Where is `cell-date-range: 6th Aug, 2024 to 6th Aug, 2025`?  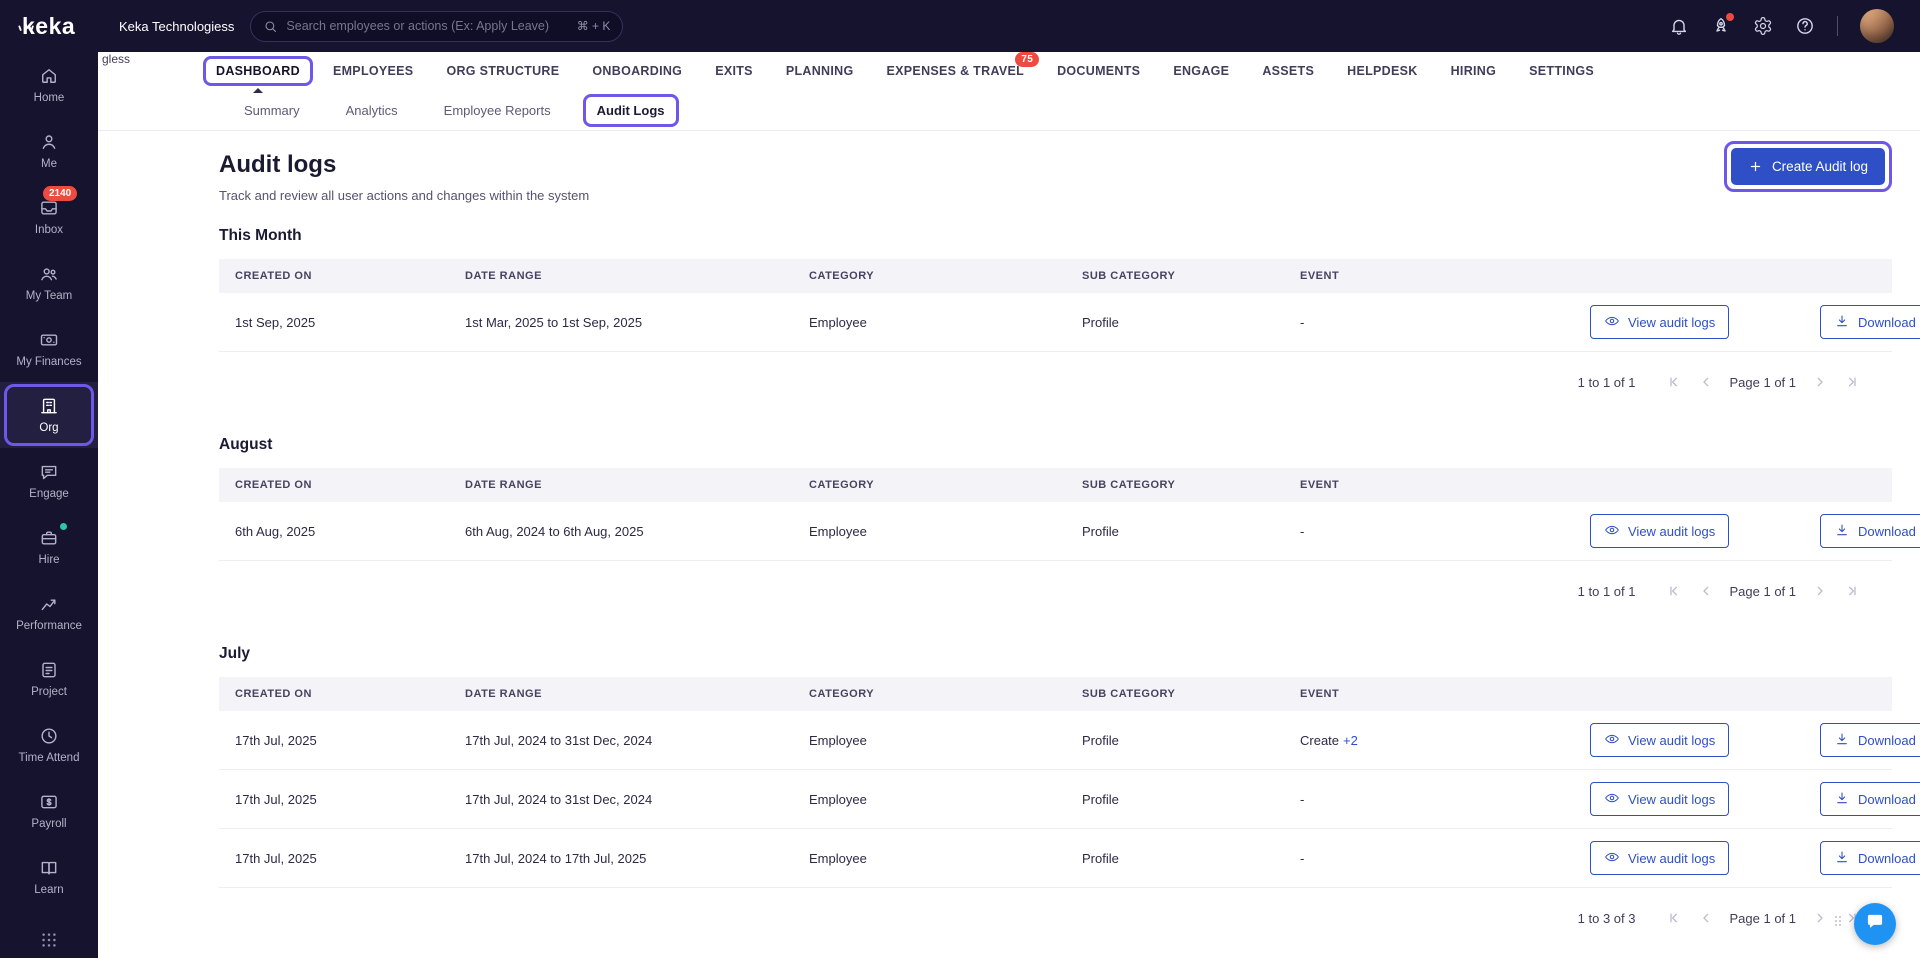
cell-date-range: 6th Aug, 2024 to 6th Aug, 2025 is located at coordinates (554, 531).